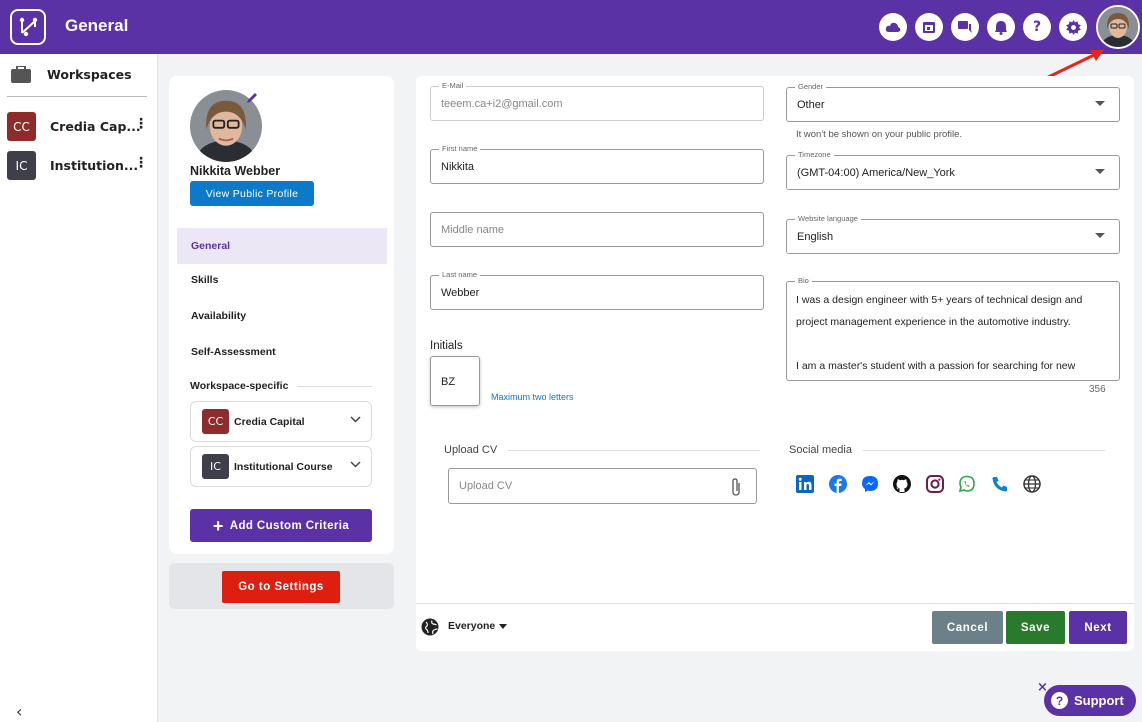 Image resolution: width=1142 pixels, height=722 pixels. I want to click on middle-name-field: Middle name, so click(597, 229).